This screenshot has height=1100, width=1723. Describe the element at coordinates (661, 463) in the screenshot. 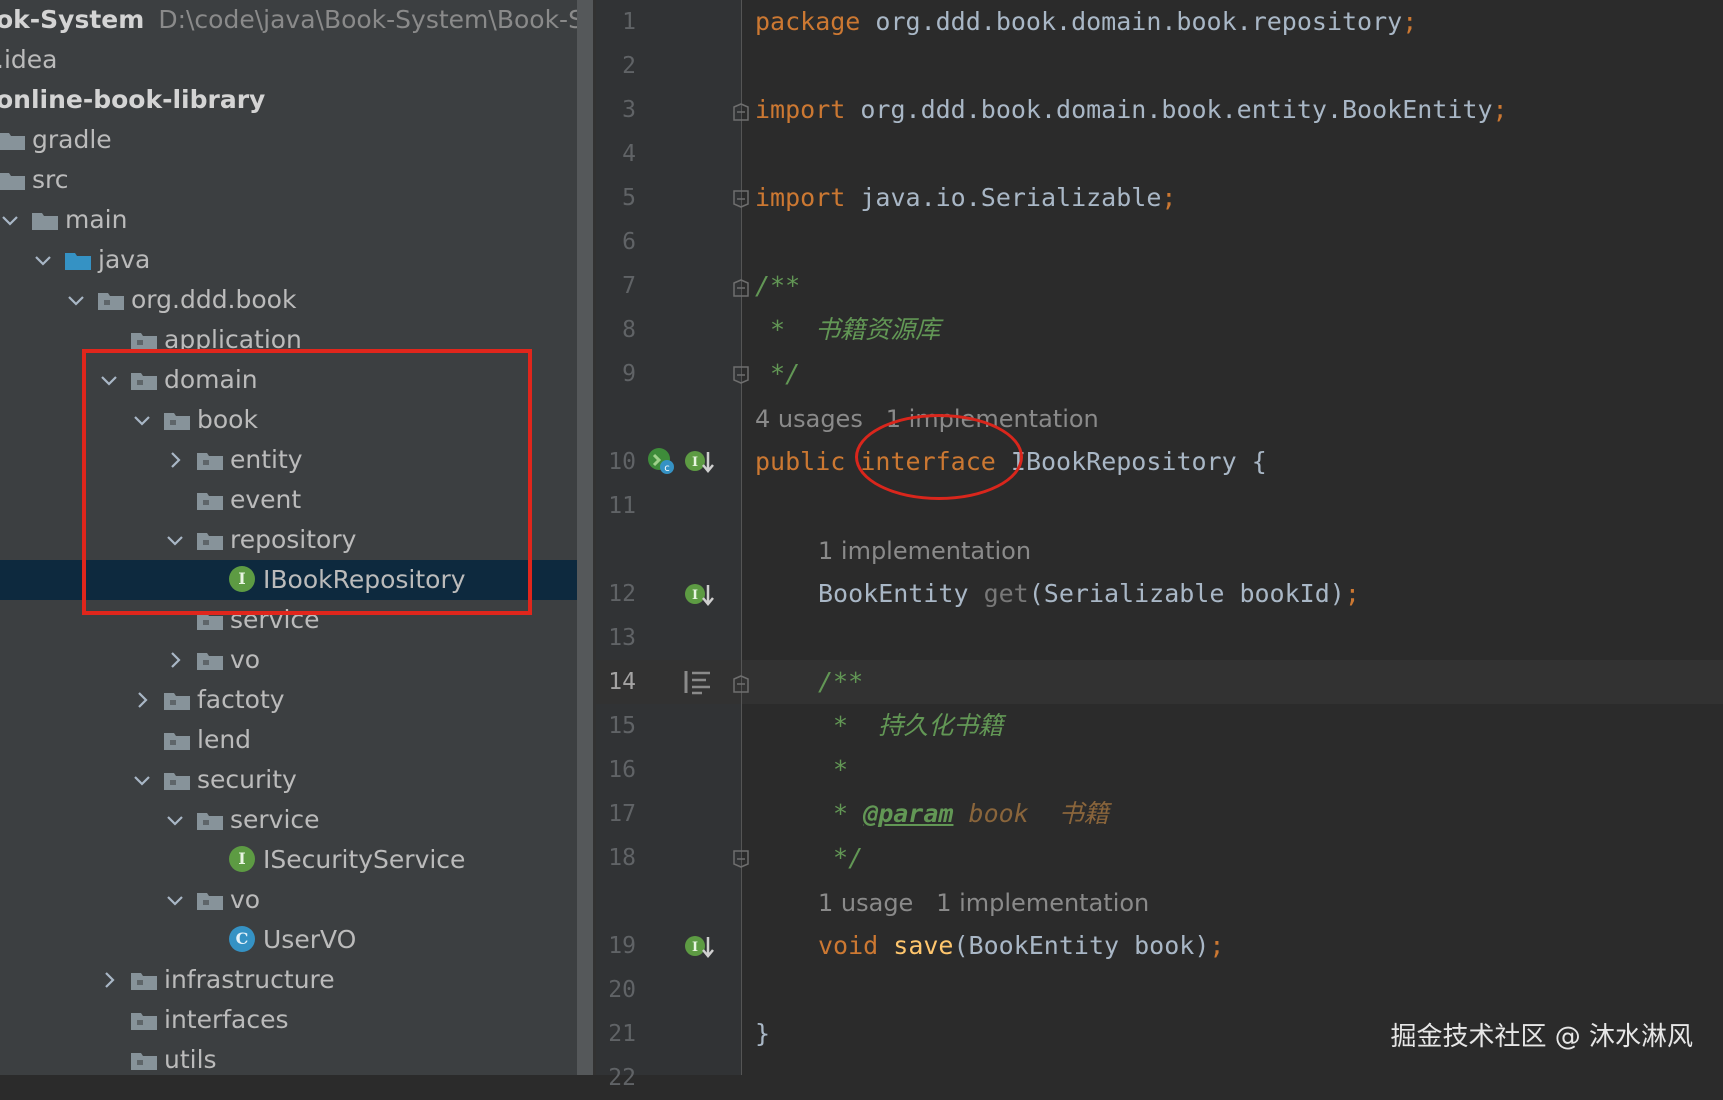

I see `implemented-by-icon: c` at that location.